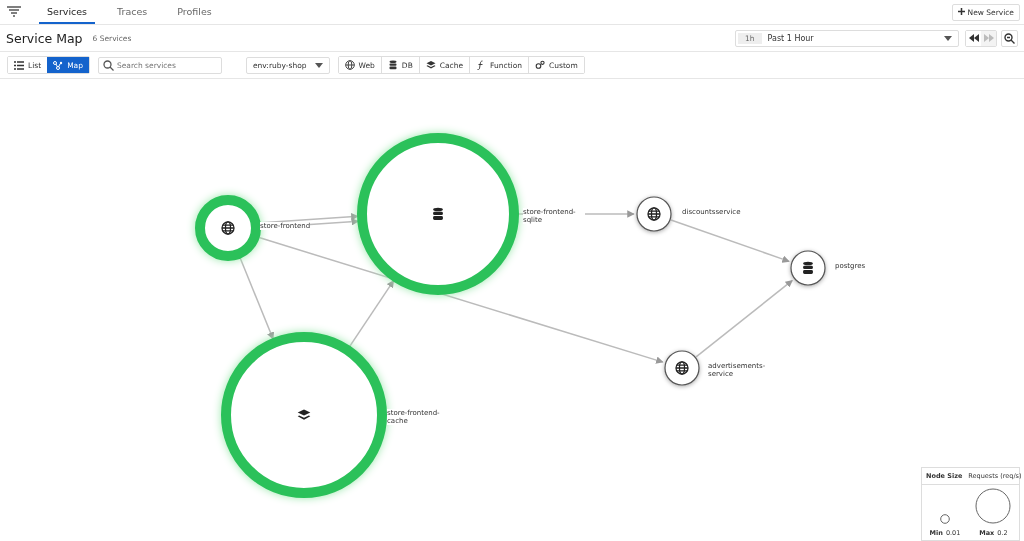  Describe the element at coordinates (993, 506) in the screenshot. I see `large-circle-icon` at that location.